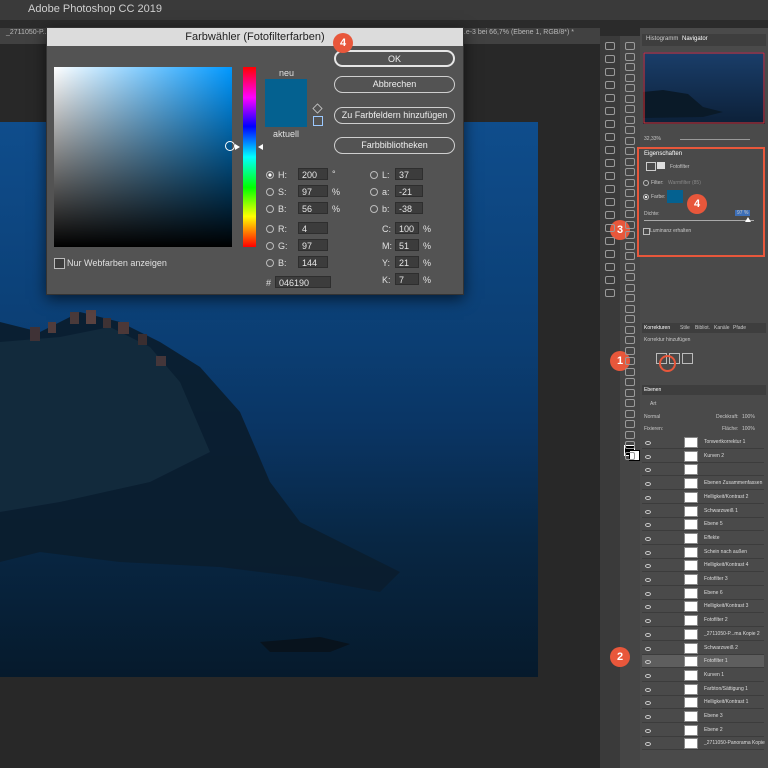 This screenshot has width=768, height=768. What do you see at coordinates (374, 192) in the screenshot?
I see `a-radio` at bounding box center [374, 192].